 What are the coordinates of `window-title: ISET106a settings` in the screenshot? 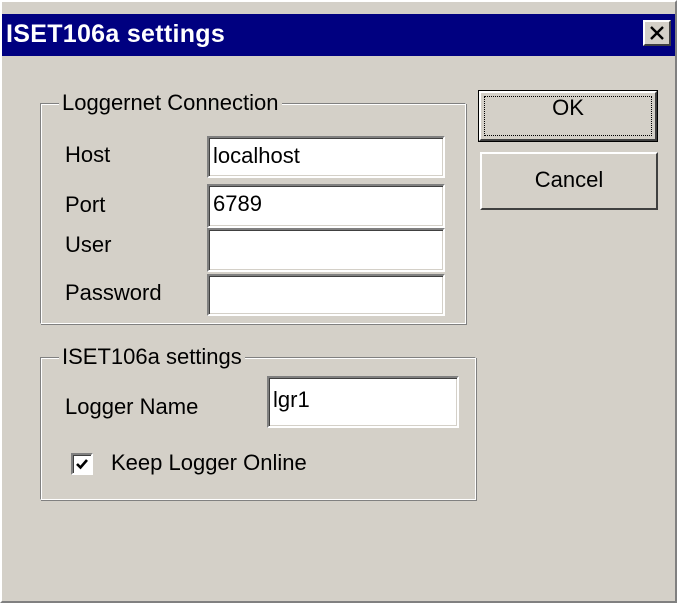 It's located at (116, 34).